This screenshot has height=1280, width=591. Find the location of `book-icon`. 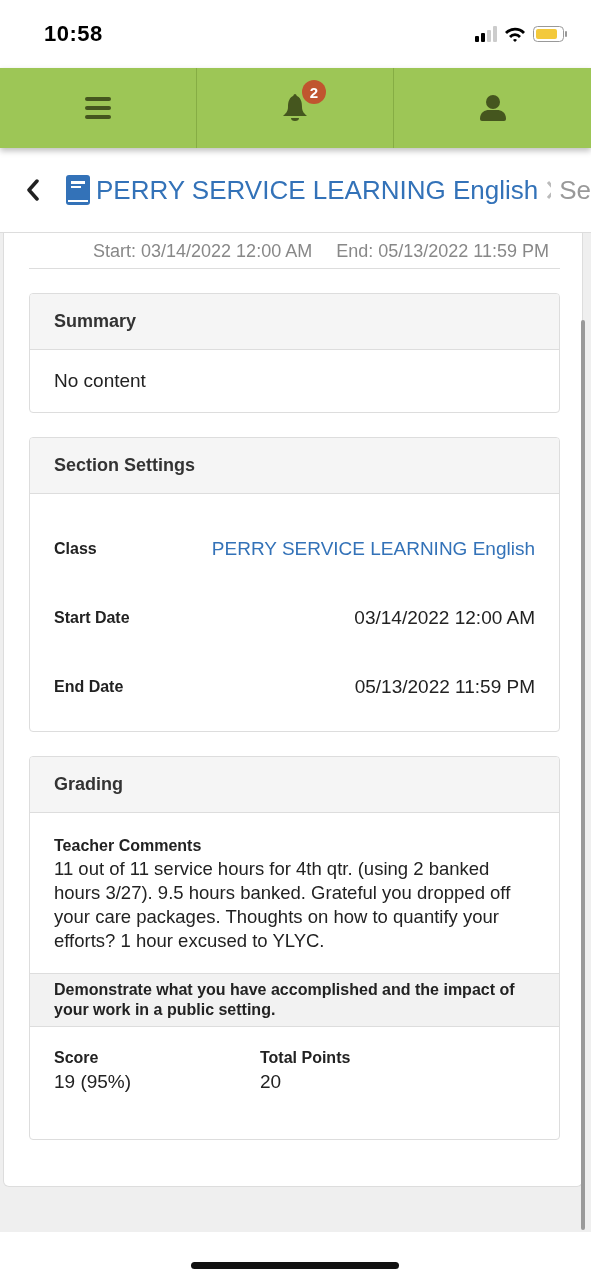

book-icon is located at coordinates (78, 190).